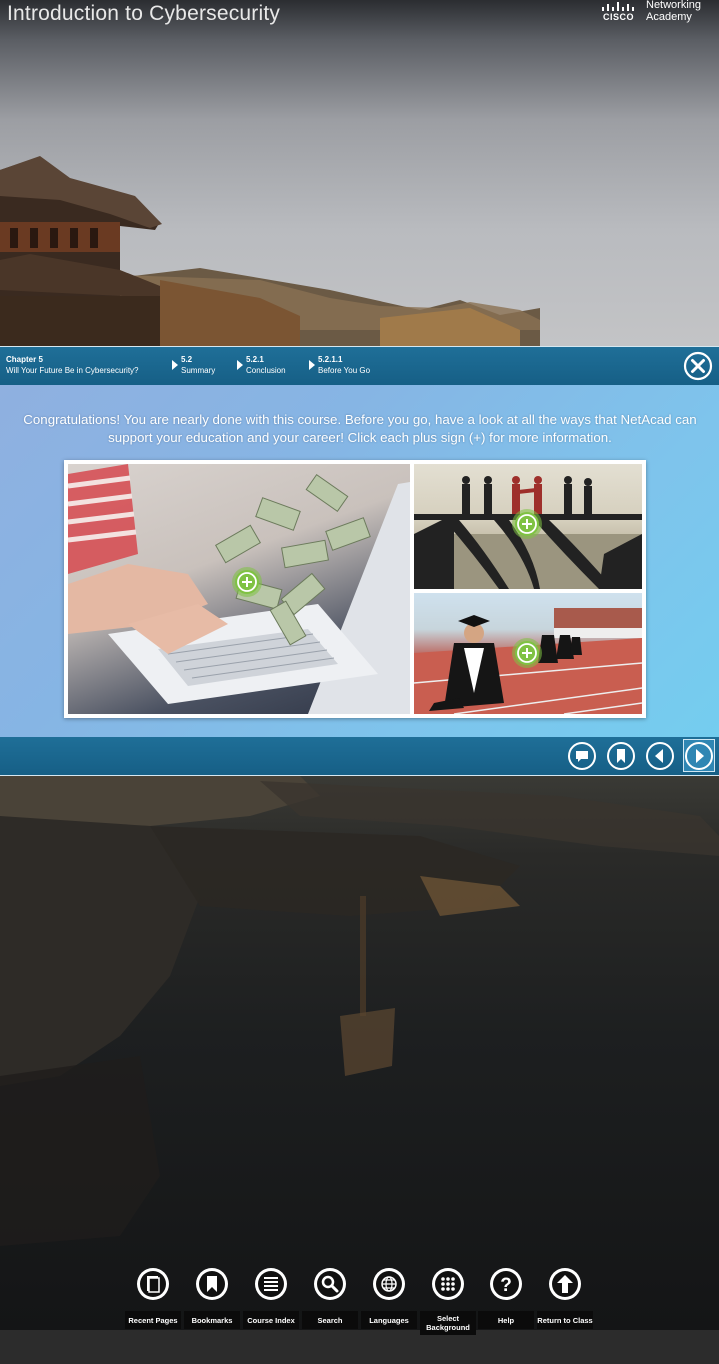 This screenshot has width=719, height=1364. Describe the element at coordinates (330, 1320) in the screenshot. I see `toolbar-label: Search` at that location.